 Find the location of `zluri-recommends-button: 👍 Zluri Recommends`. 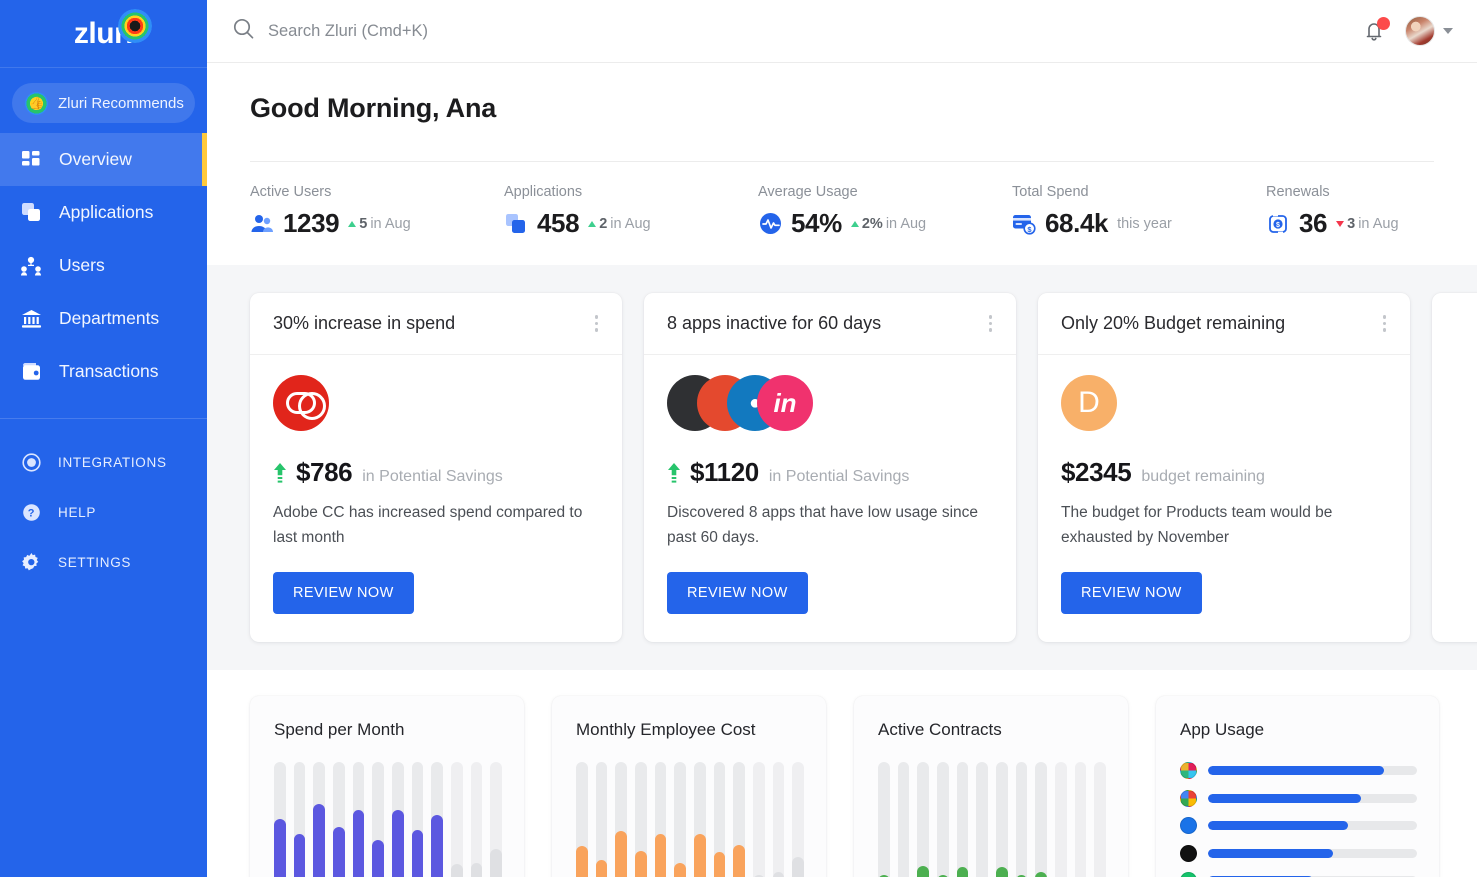

zluri-recommends-button: 👍 Zluri Recommends is located at coordinates (103, 103).